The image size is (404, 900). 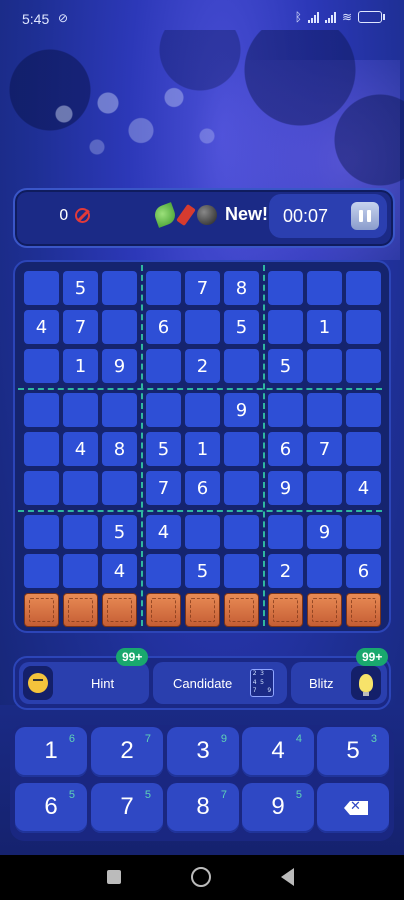 I want to click on number-key-6: 65, so click(x=51, y=808).